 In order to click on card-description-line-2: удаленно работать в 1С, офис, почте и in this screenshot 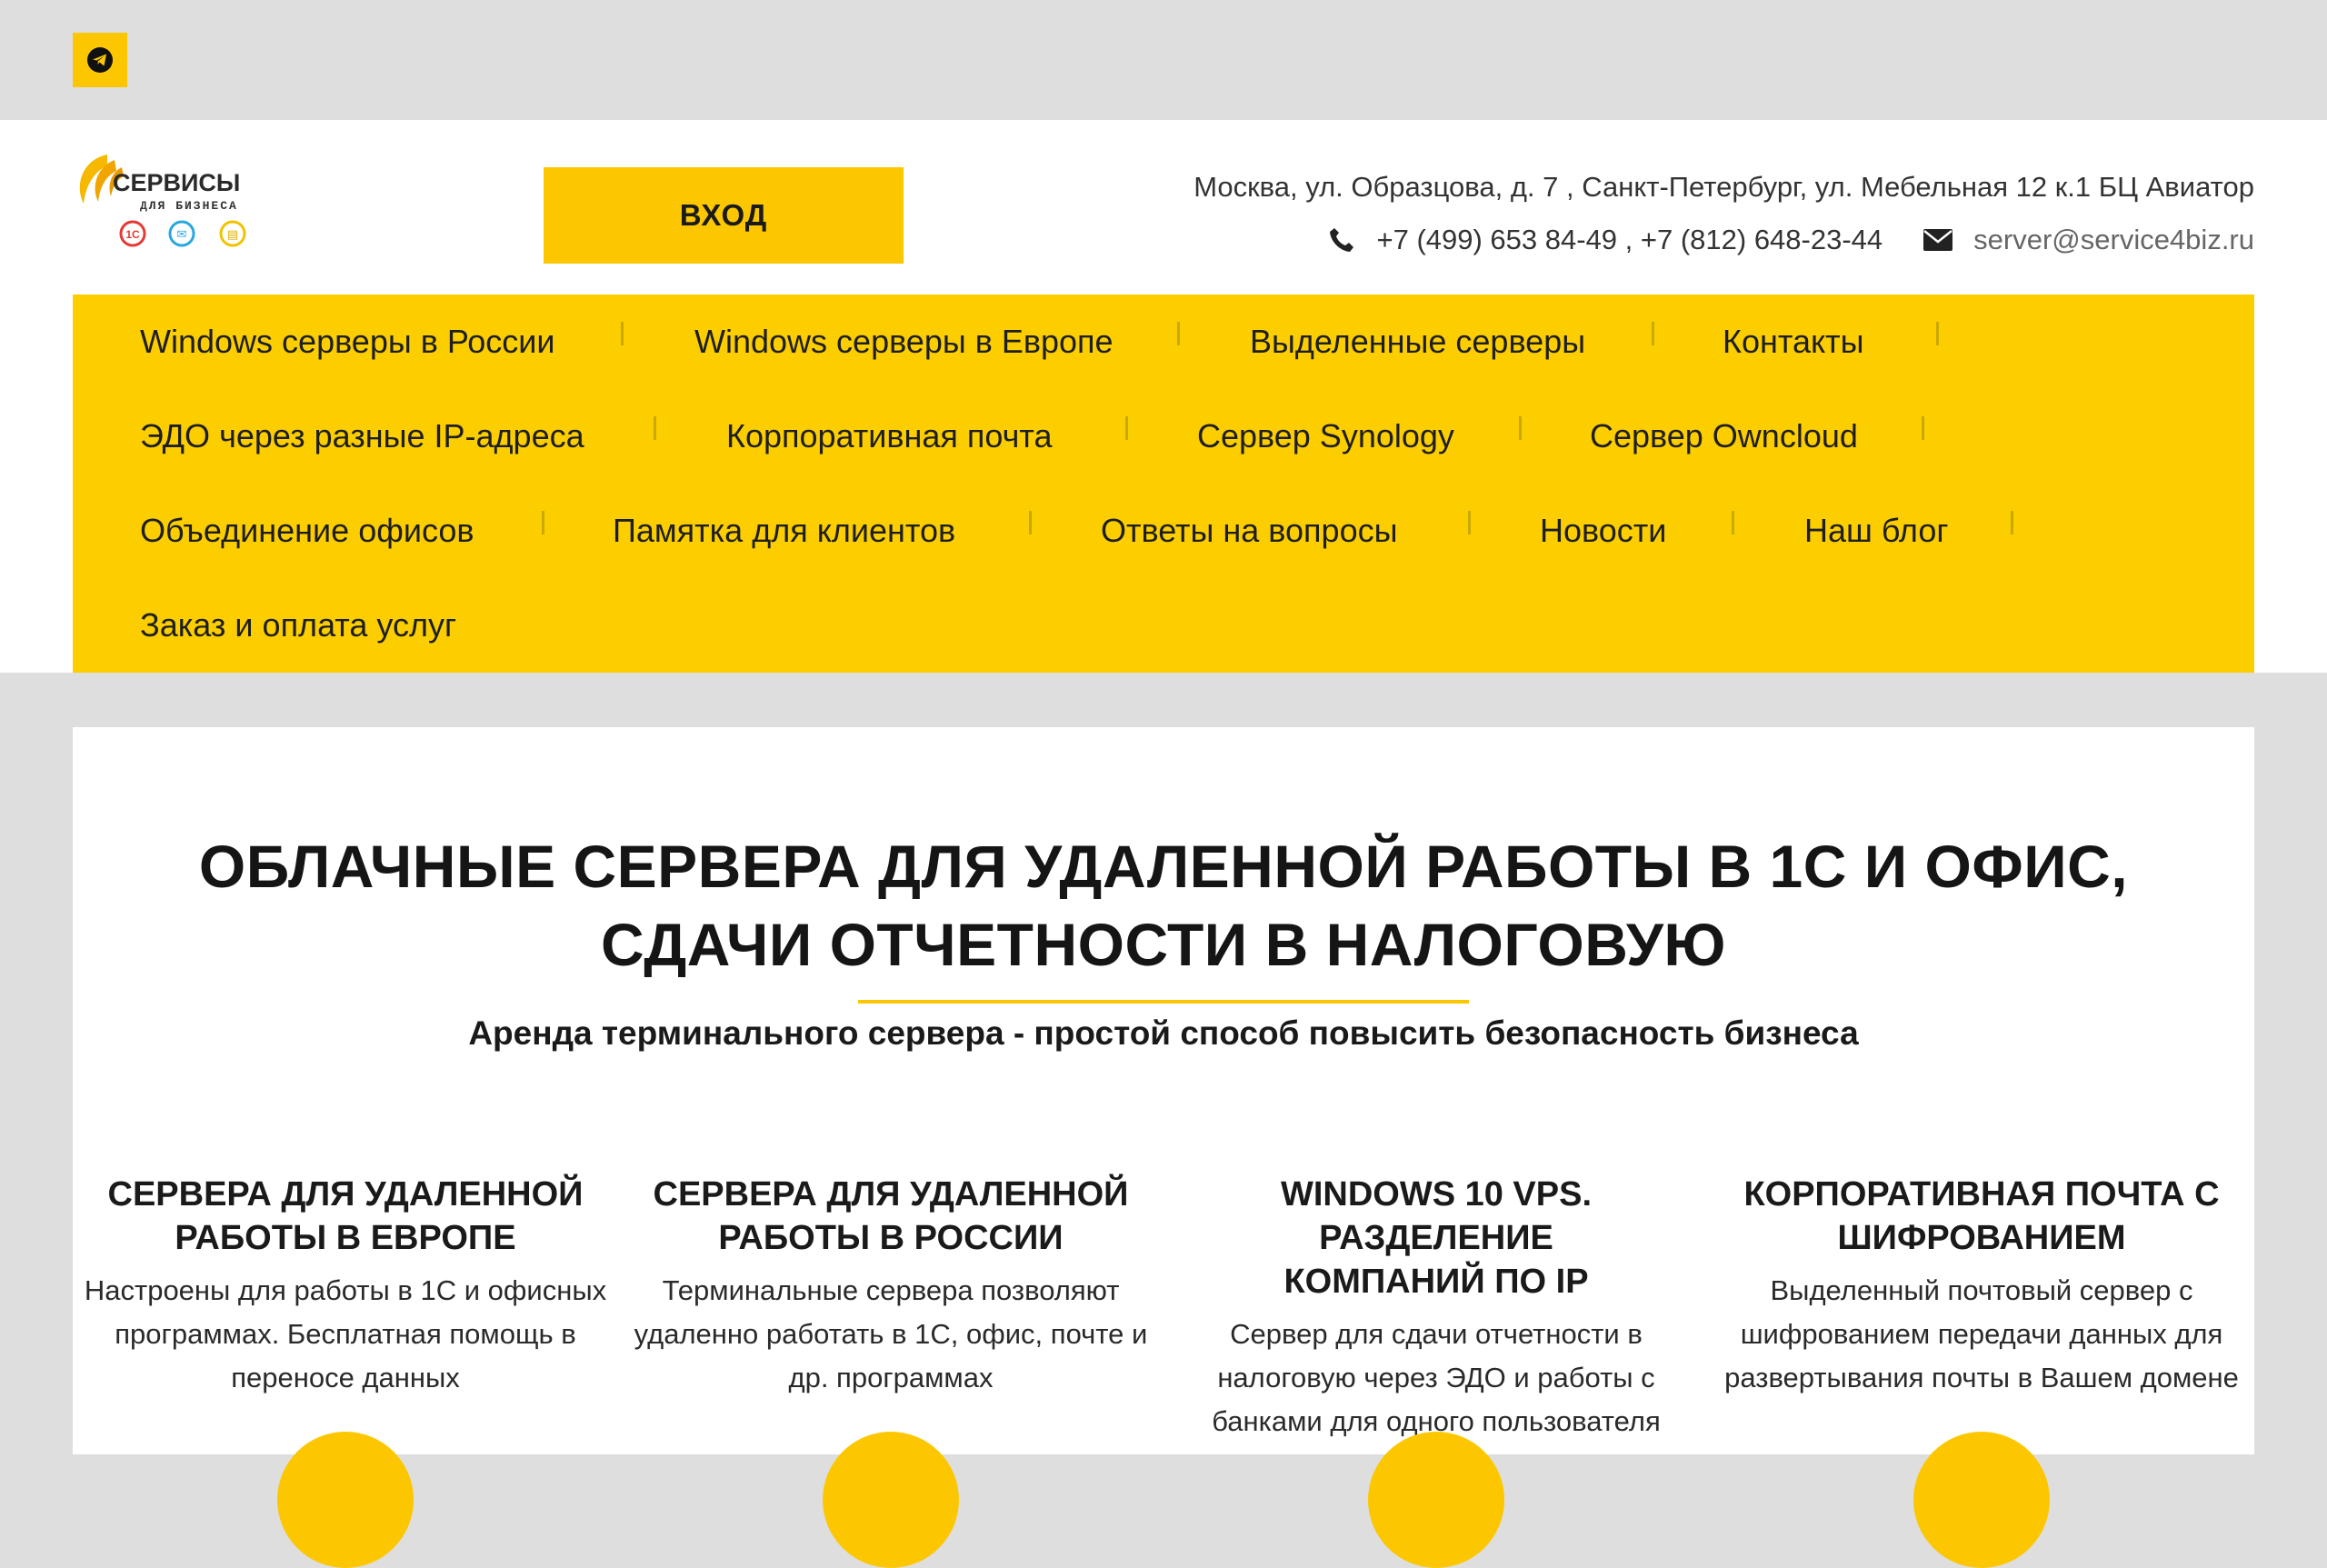, I will do `click(891, 1334)`.